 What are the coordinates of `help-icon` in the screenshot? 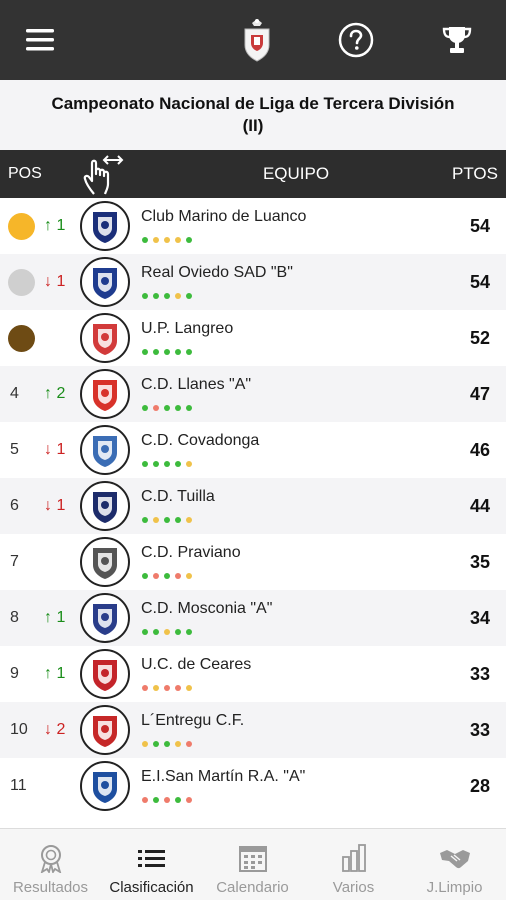 It's located at (356, 40).